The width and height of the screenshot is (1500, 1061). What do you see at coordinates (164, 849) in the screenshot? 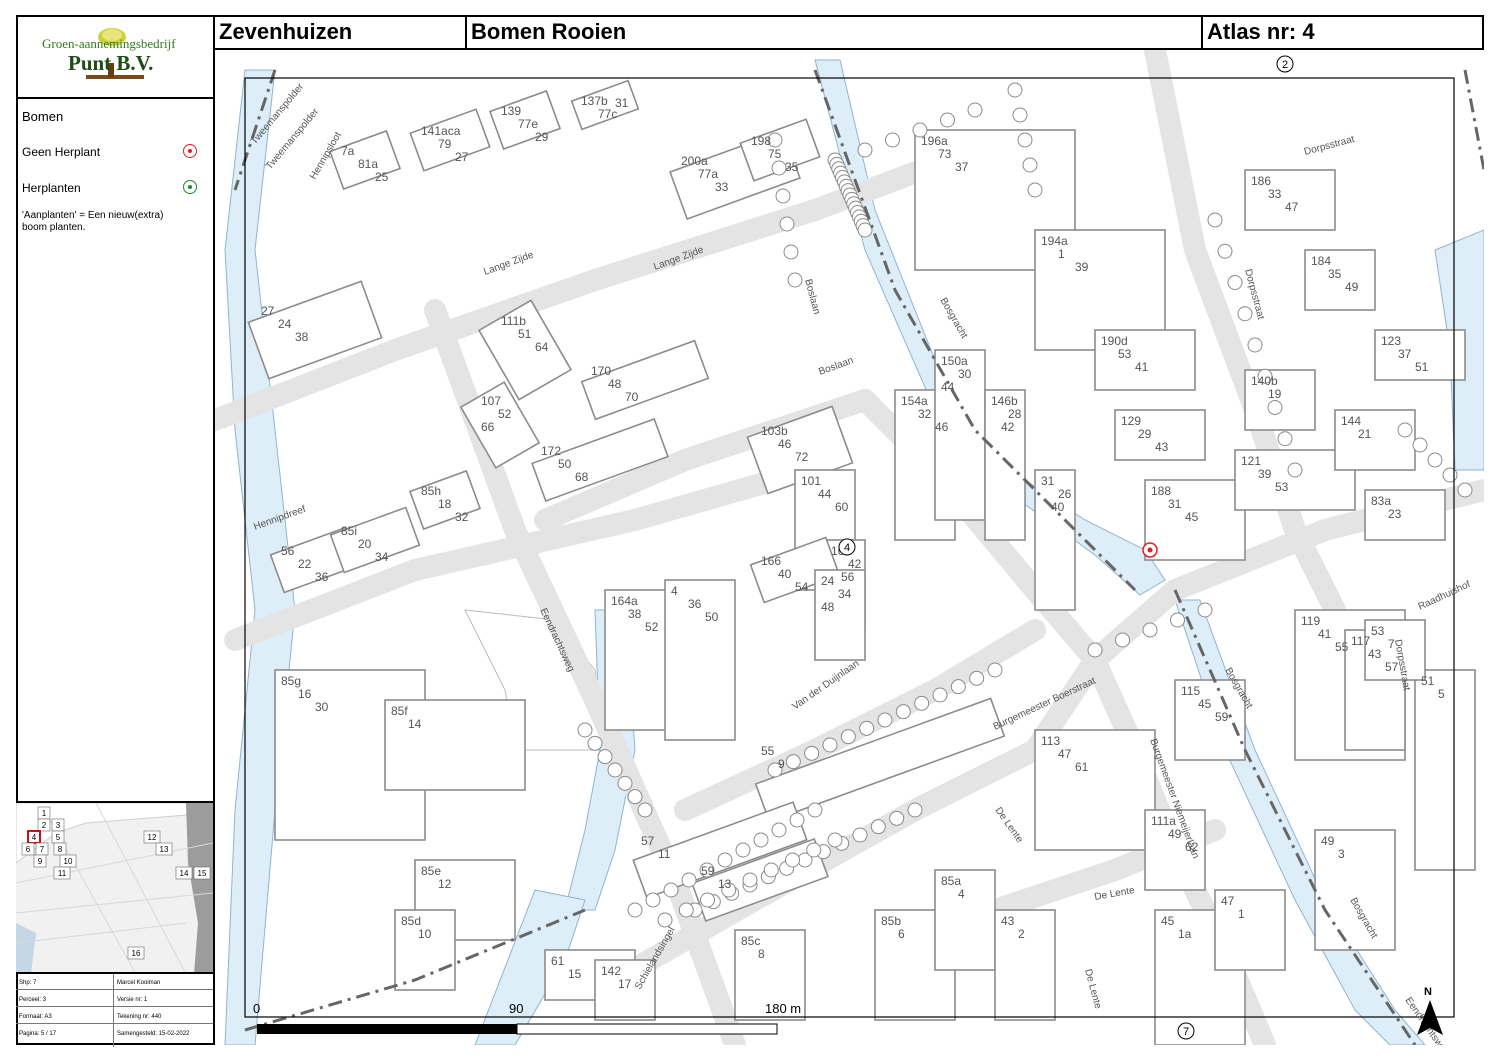
I see `overview-sheet-tile: 13` at bounding box center [164, 849].